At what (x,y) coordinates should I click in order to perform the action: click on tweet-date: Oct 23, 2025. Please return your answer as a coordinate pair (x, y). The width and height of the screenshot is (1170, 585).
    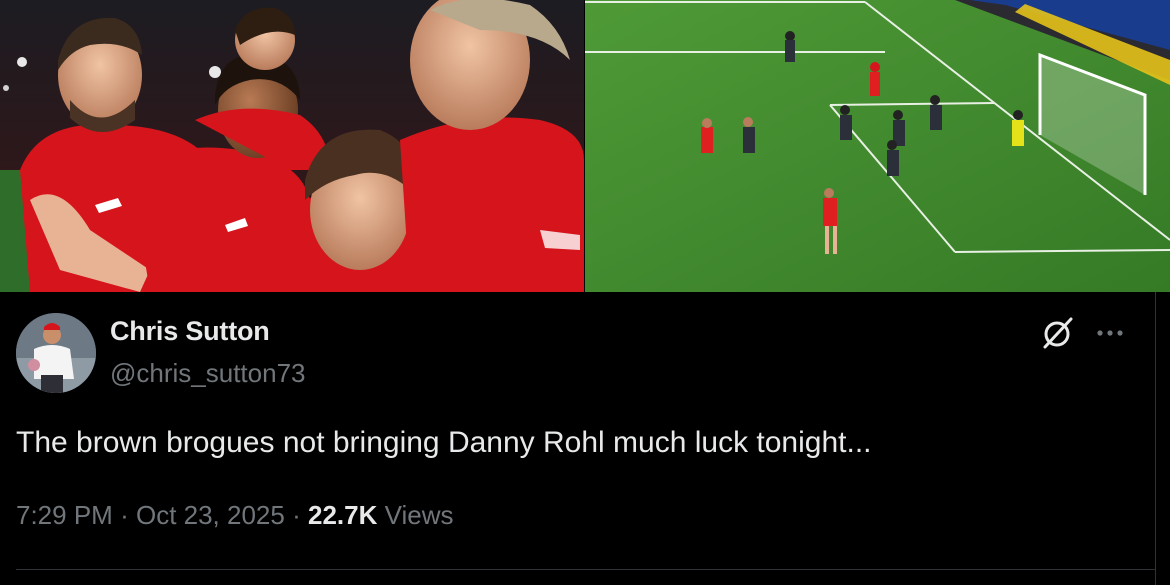
    Looking at the image, I should click on (210, 515).